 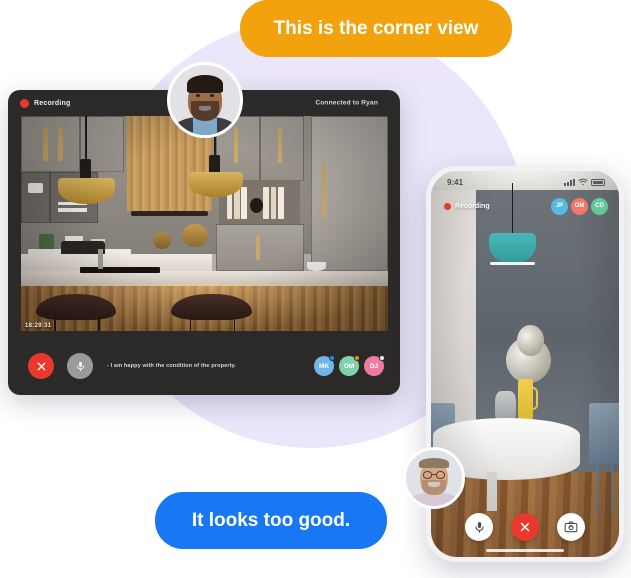 I want to click on callout-bottom-text: It looks too good., so click(x=271, y=520).